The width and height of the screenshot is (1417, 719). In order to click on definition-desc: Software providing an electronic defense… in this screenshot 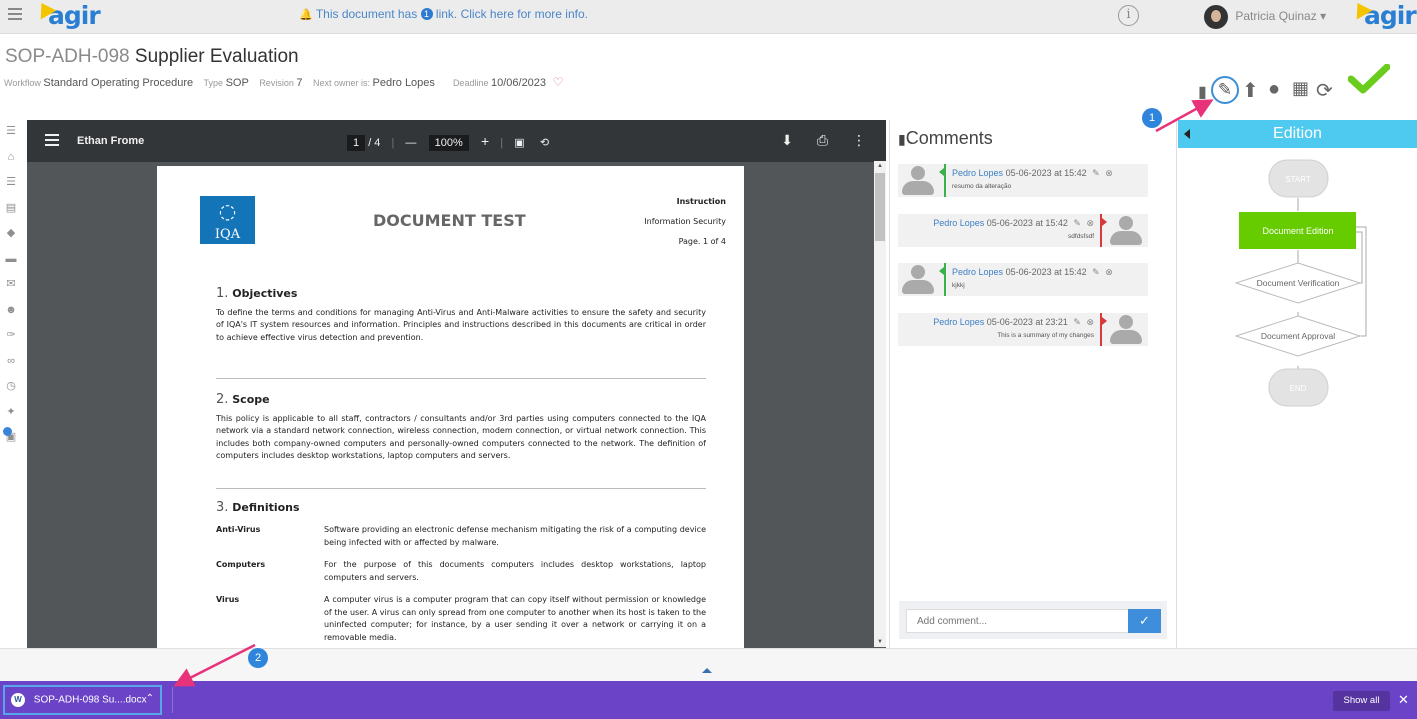, I will do `click(515, 536)`.